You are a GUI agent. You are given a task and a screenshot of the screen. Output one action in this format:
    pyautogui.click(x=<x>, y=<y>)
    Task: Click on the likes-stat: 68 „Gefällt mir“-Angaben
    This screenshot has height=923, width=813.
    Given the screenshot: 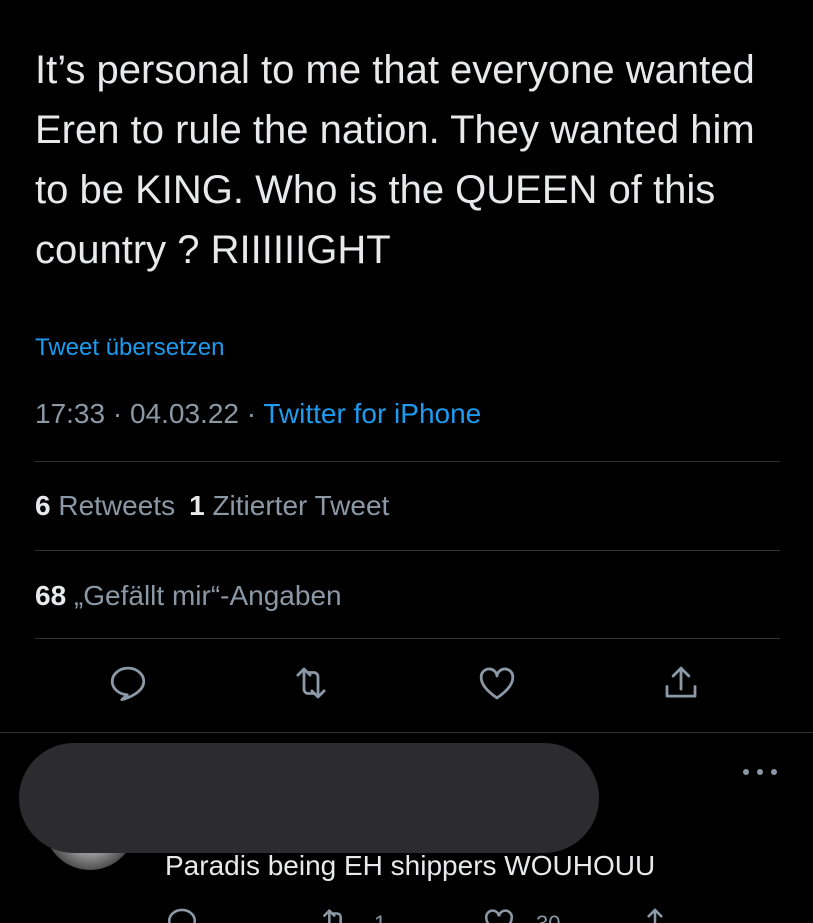 What is the action you would take?
    pyautogui.click(x=188, y=596)
    